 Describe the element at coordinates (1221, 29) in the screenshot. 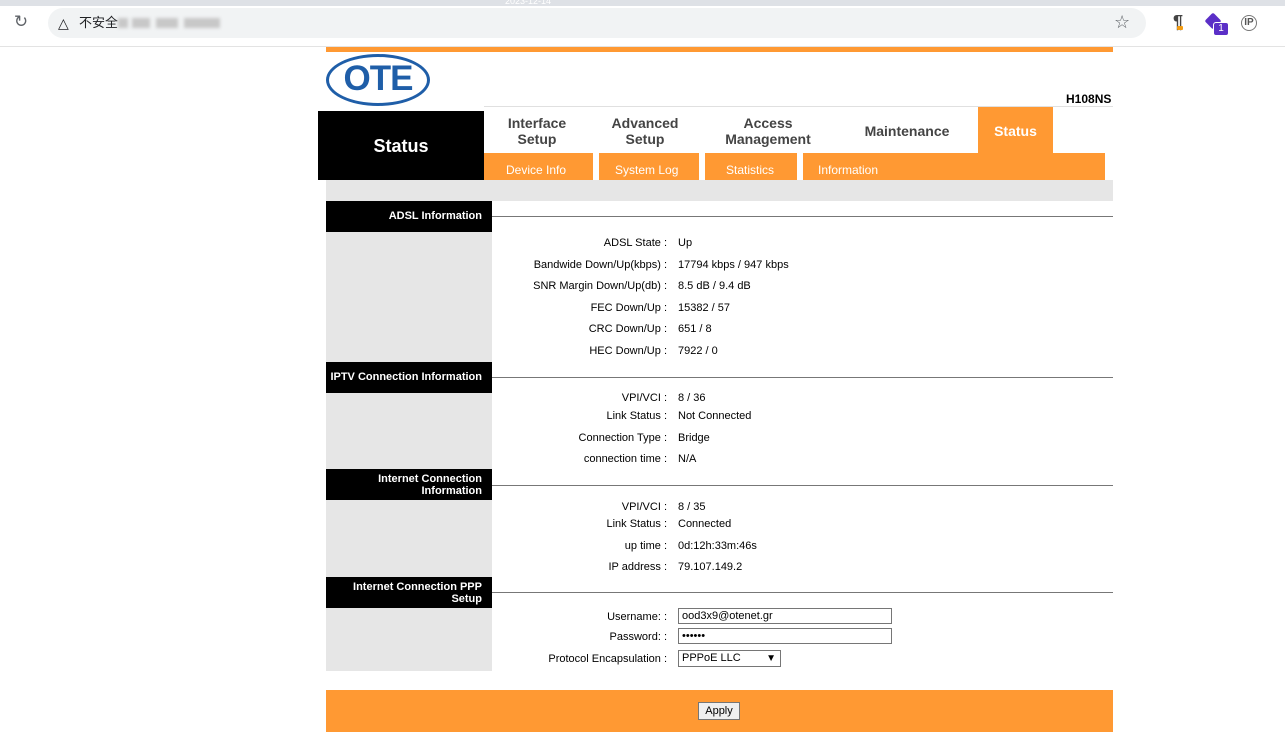

I see `extension-badge-count: 1` at that location.